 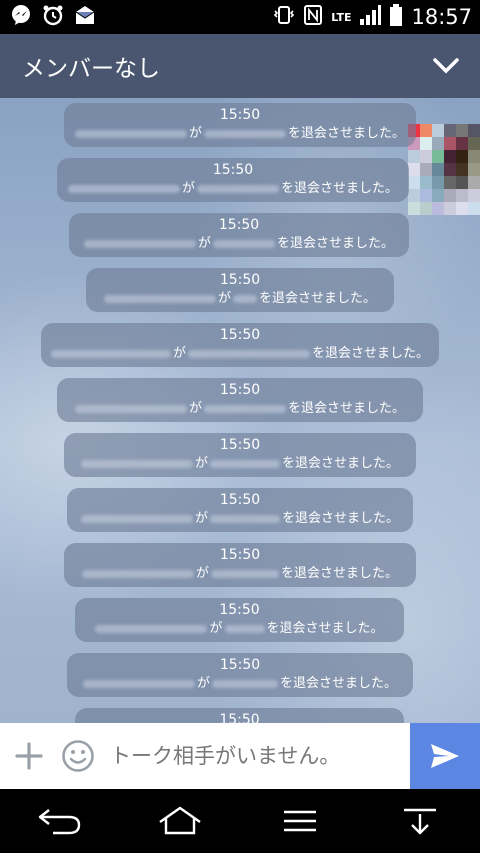 What do you see at coordinates (53, 17) in the screenshot?
I see `alarm-icon` at bounding box center [53, 17].